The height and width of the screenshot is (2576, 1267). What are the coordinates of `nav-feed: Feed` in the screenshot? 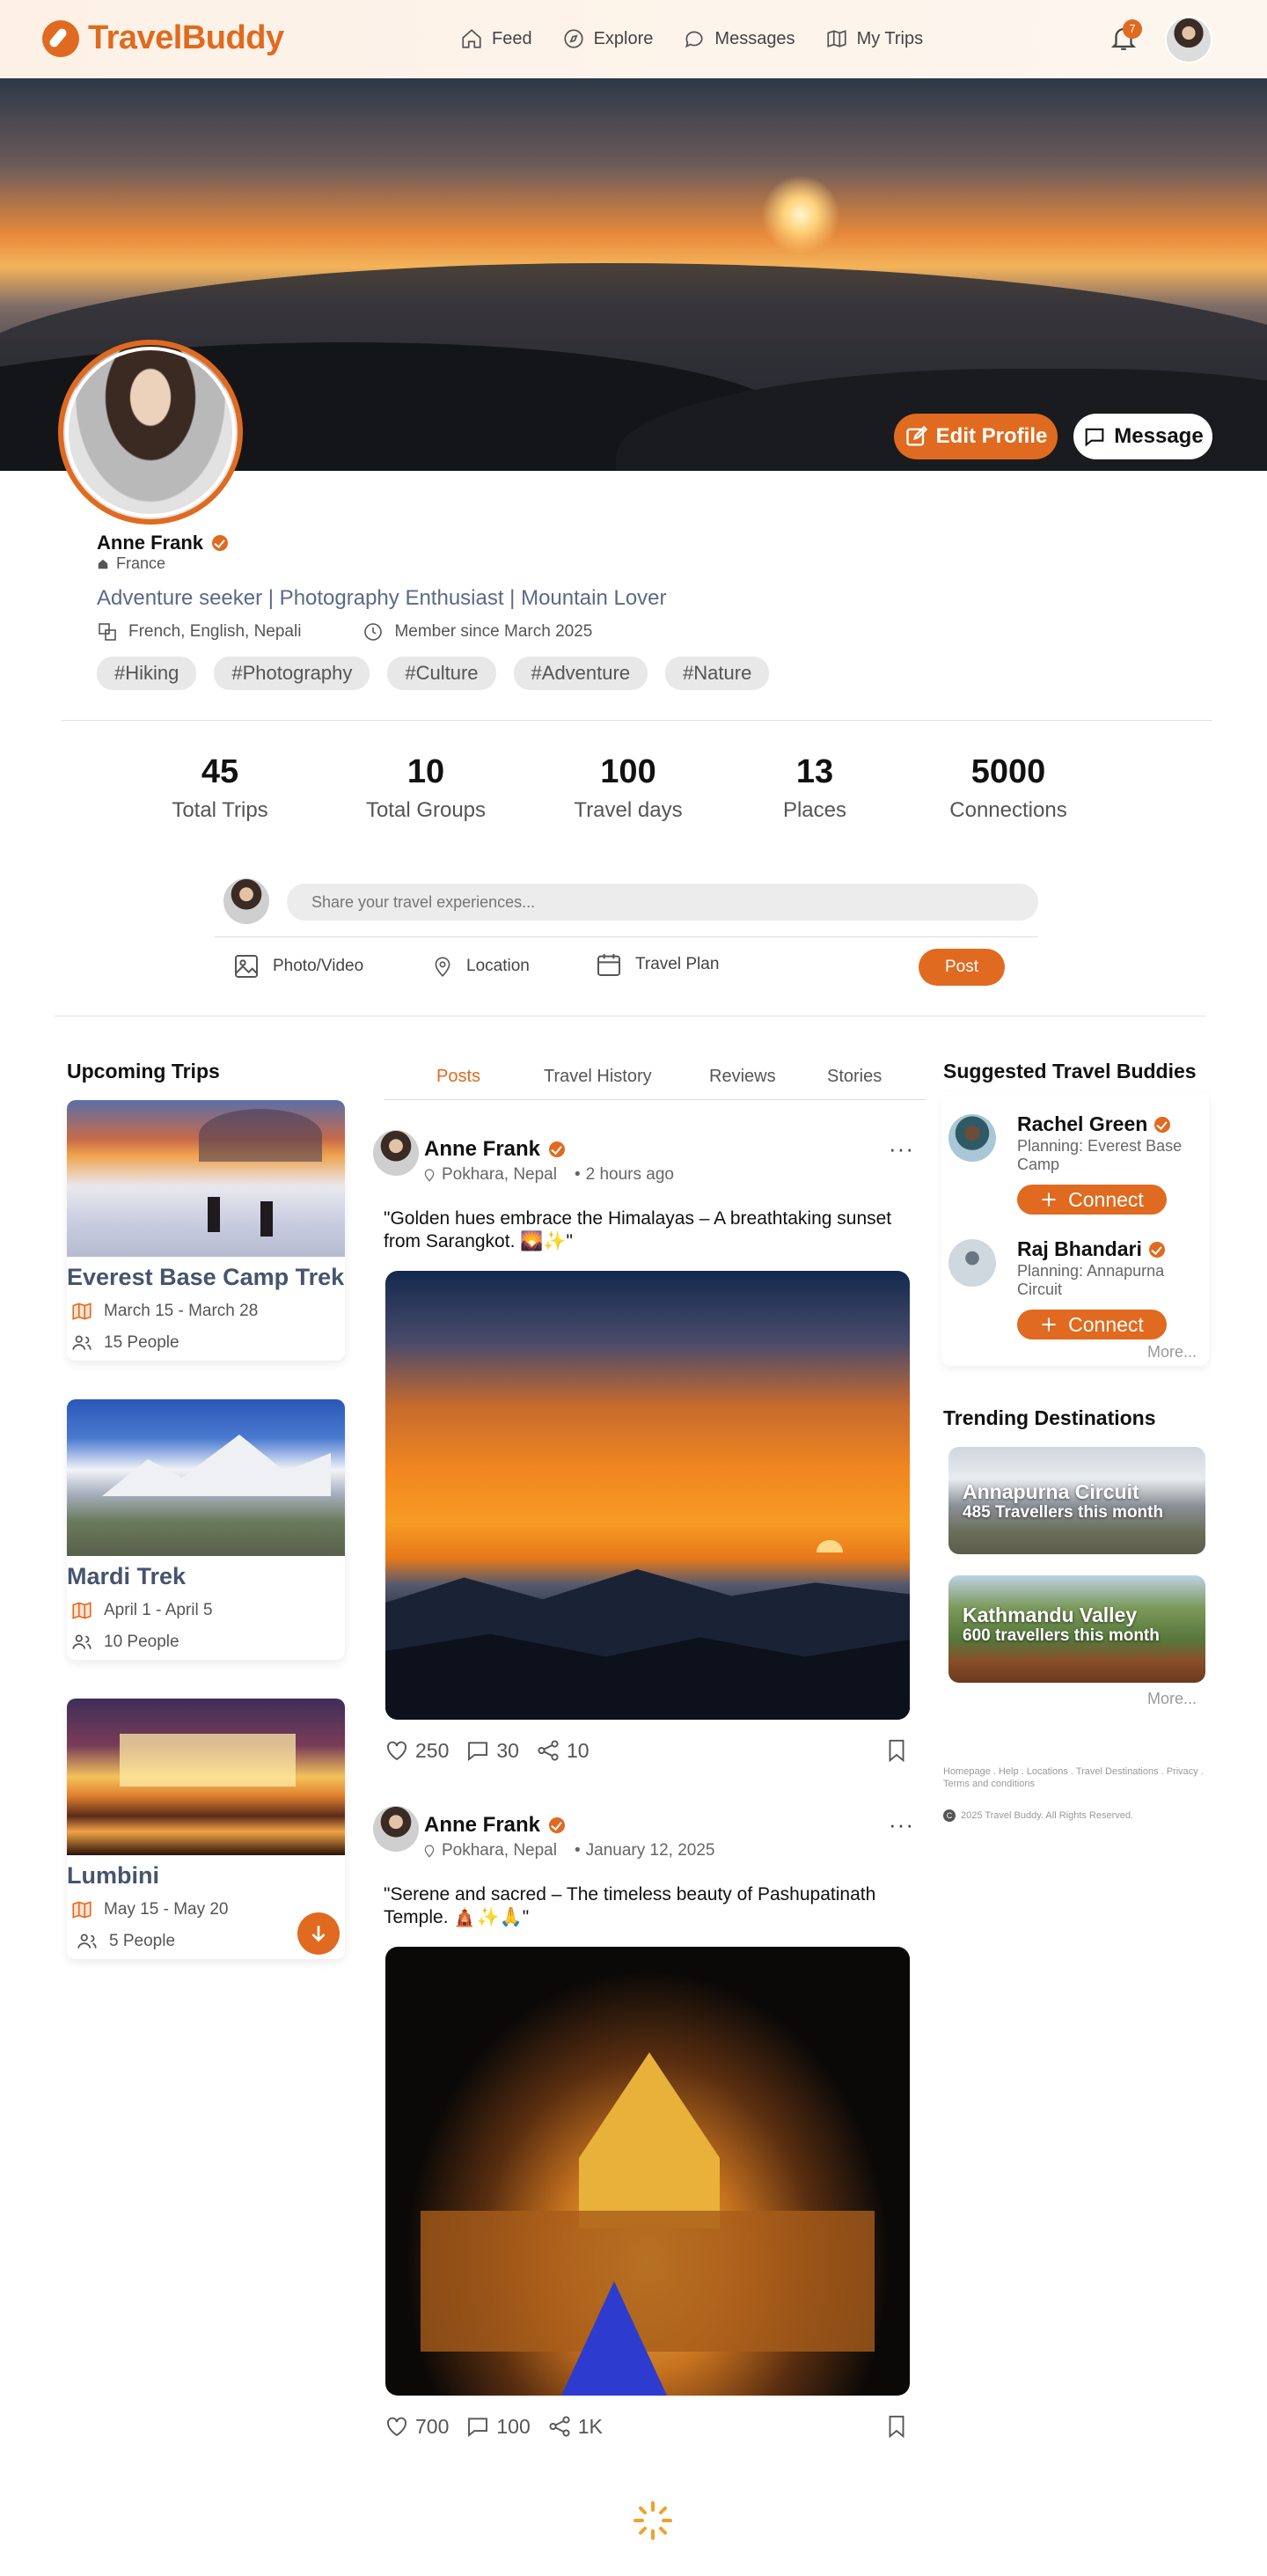 It's located at (496, 39).